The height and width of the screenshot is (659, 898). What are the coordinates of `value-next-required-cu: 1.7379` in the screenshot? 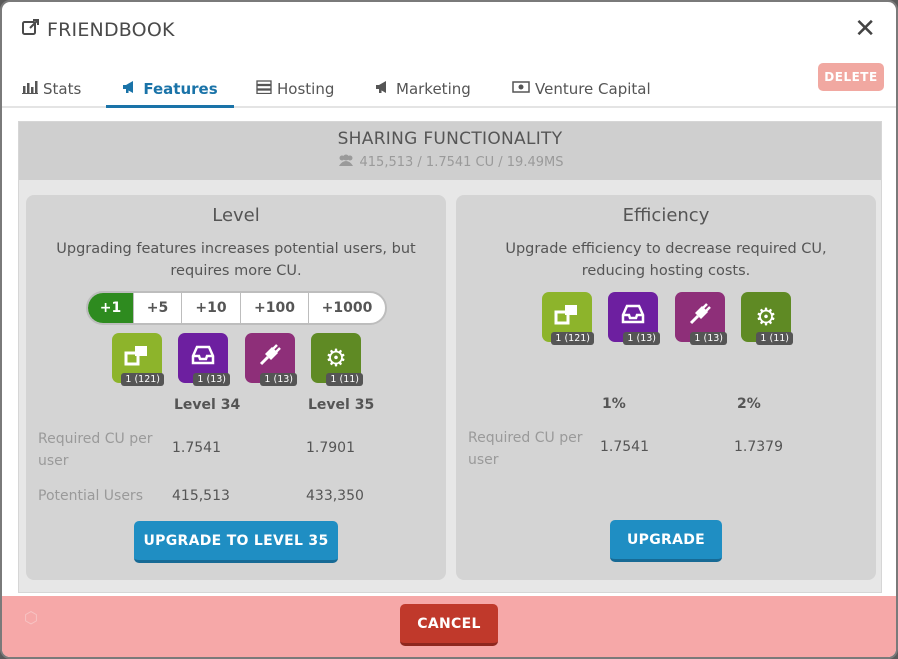 It's located at (758, 447).